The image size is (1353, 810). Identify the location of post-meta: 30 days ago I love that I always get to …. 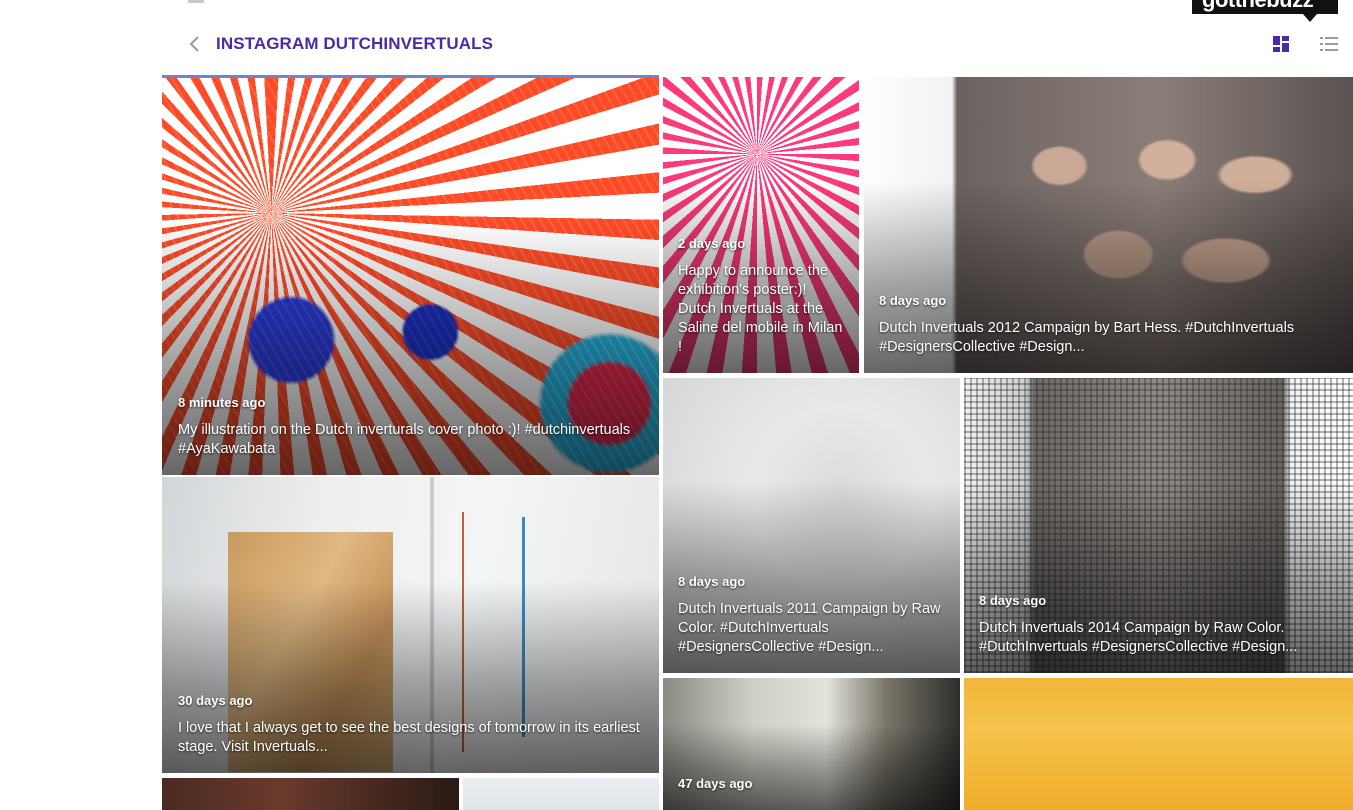
(411, 725).